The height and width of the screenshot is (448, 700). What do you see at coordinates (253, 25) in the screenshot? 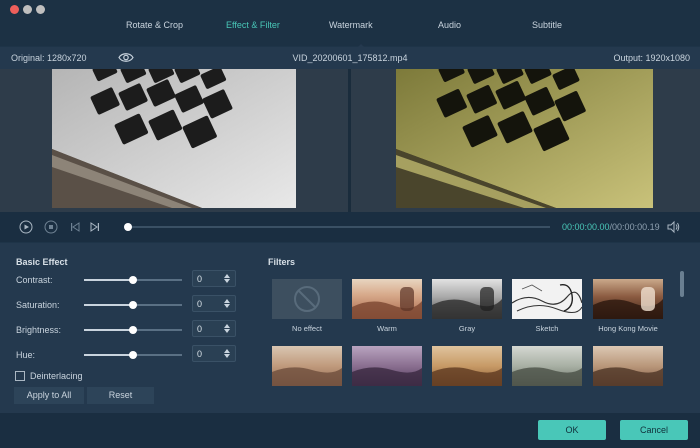
I see `tab-effect-filter: Effect & Filter` at bounding box center [253, 25].